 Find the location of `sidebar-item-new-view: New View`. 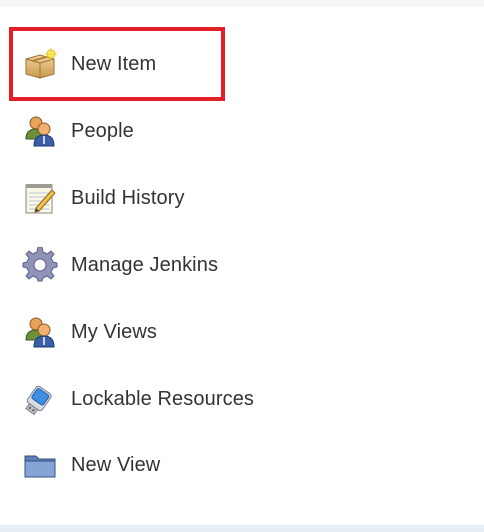

sidebar-item-new-view: New View is located at coordinates (91, 465).